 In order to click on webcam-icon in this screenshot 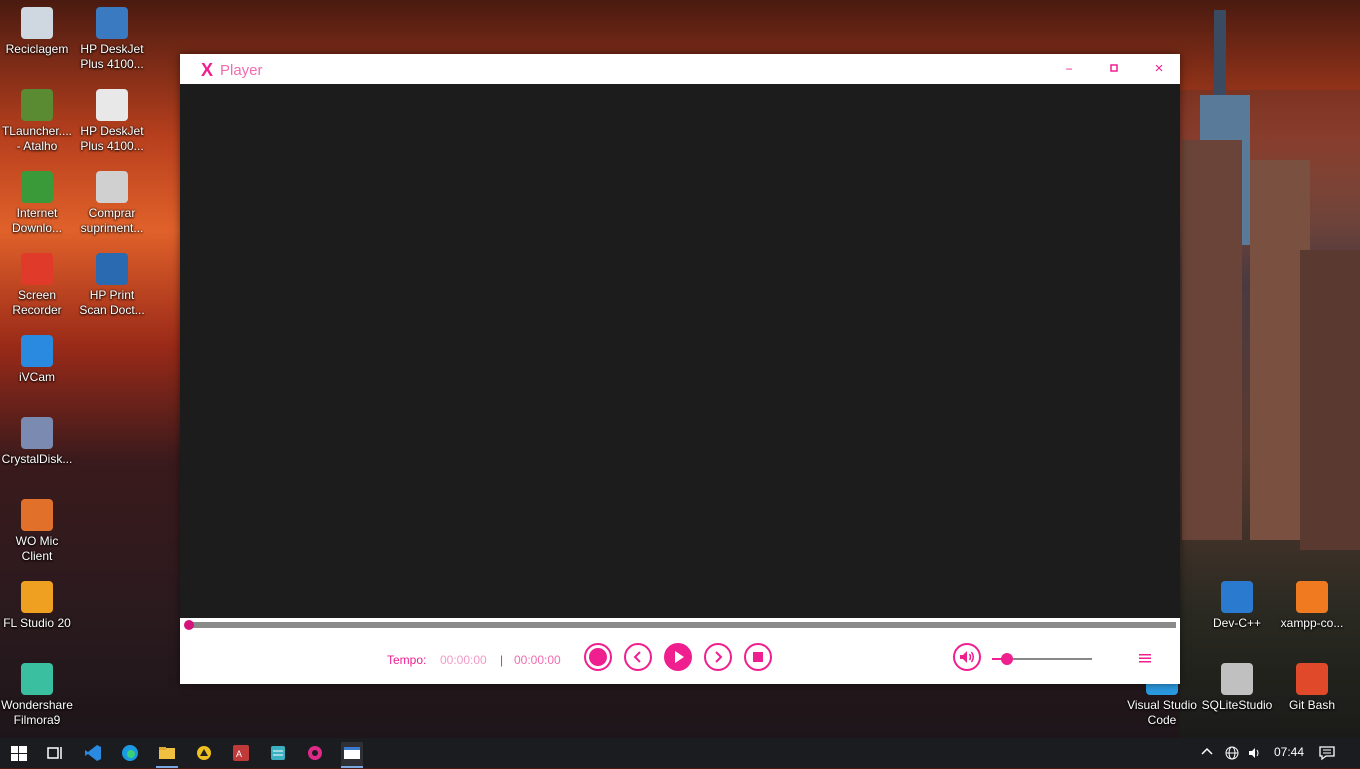, I will do `click(37, 351)`.